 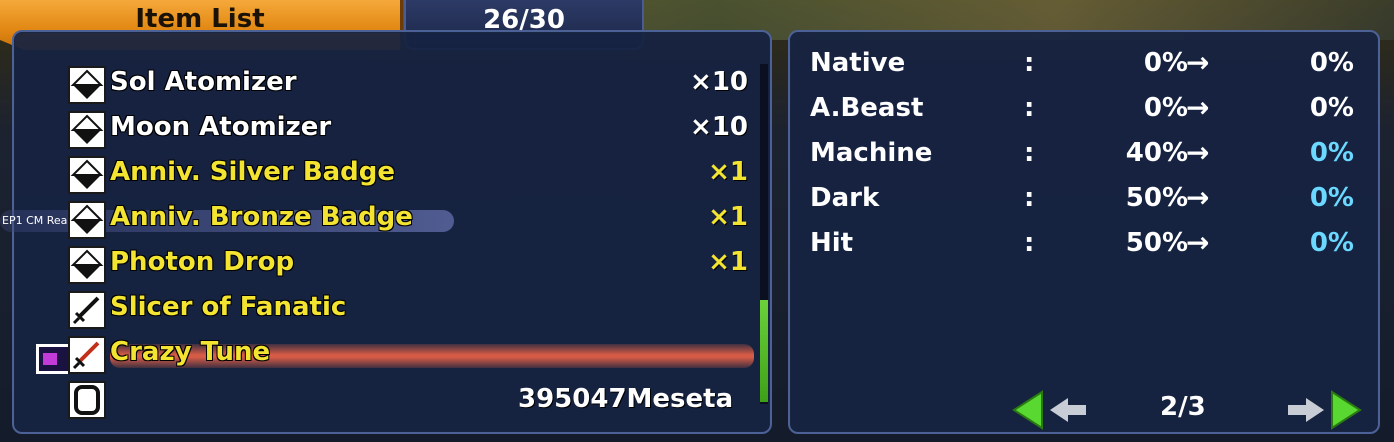 What do you see at coordinates (228, 307) in the screenshot?
I see `item-name: Slicer of Fanatic` at bounding box center [228, 307].